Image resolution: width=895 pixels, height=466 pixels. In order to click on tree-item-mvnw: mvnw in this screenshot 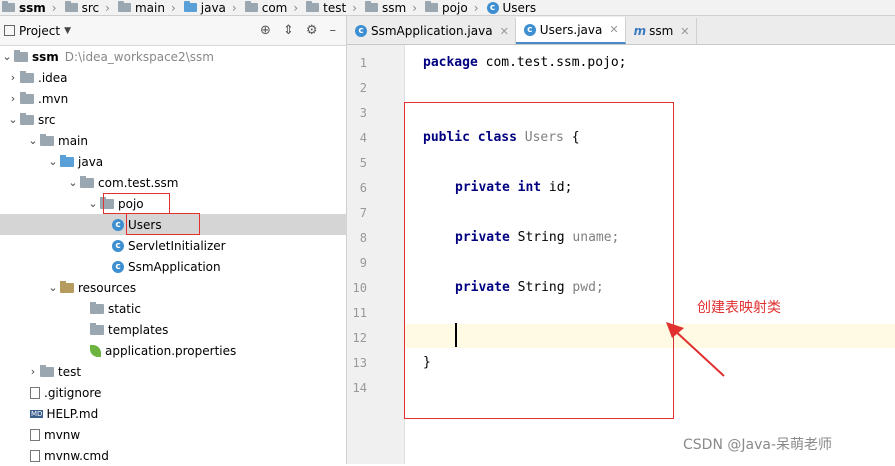, I will do `click(188, 434)`.